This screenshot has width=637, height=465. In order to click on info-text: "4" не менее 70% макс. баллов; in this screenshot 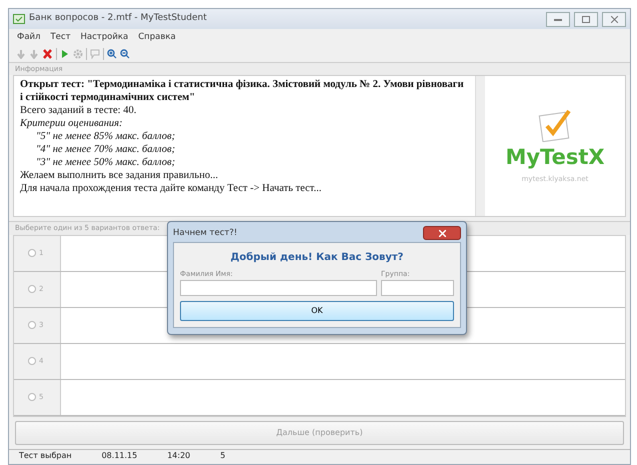, I will do `click(105, 149)`.